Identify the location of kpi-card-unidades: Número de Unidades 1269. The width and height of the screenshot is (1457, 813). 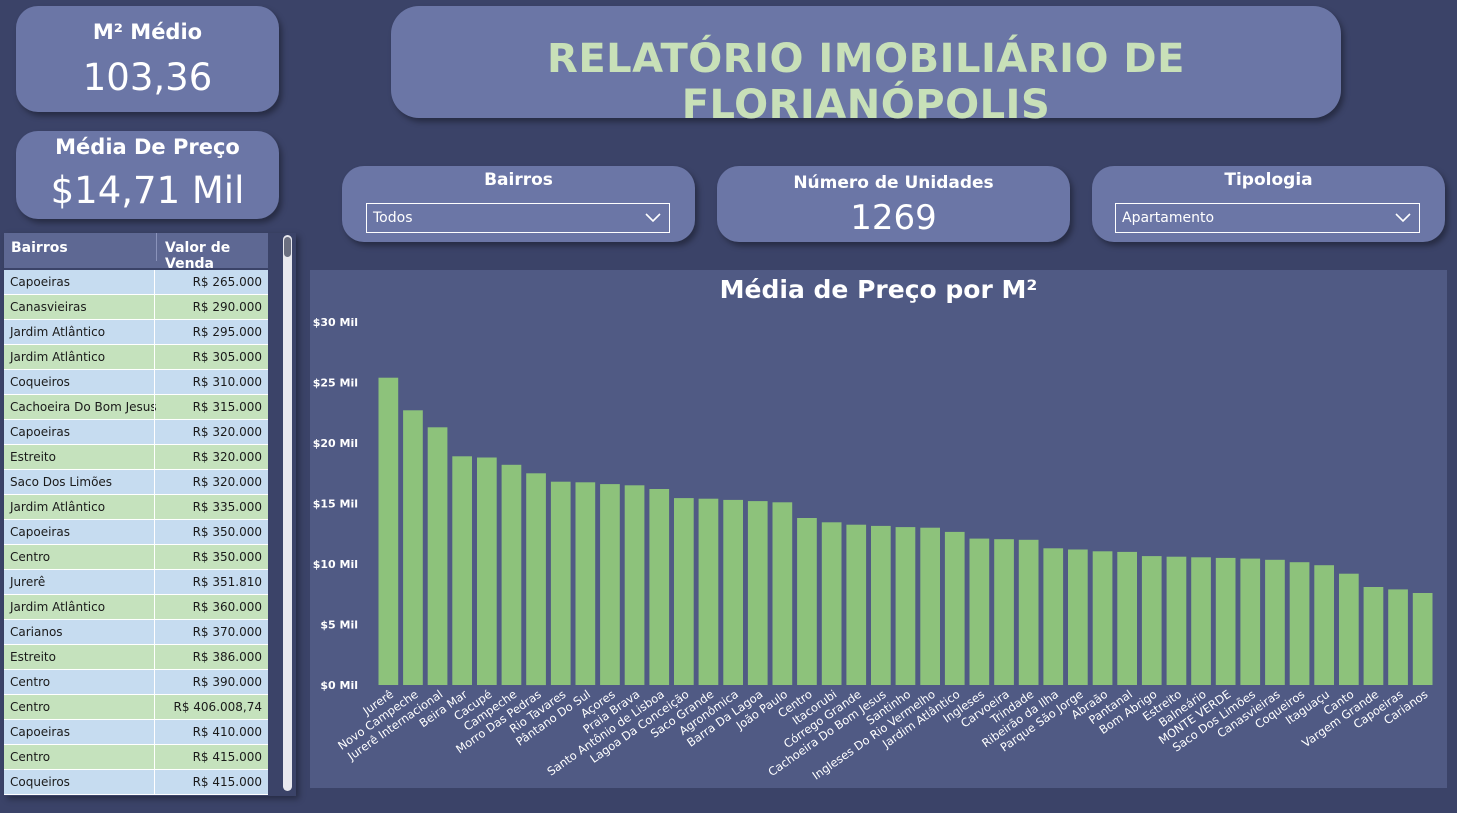
(893, 204).